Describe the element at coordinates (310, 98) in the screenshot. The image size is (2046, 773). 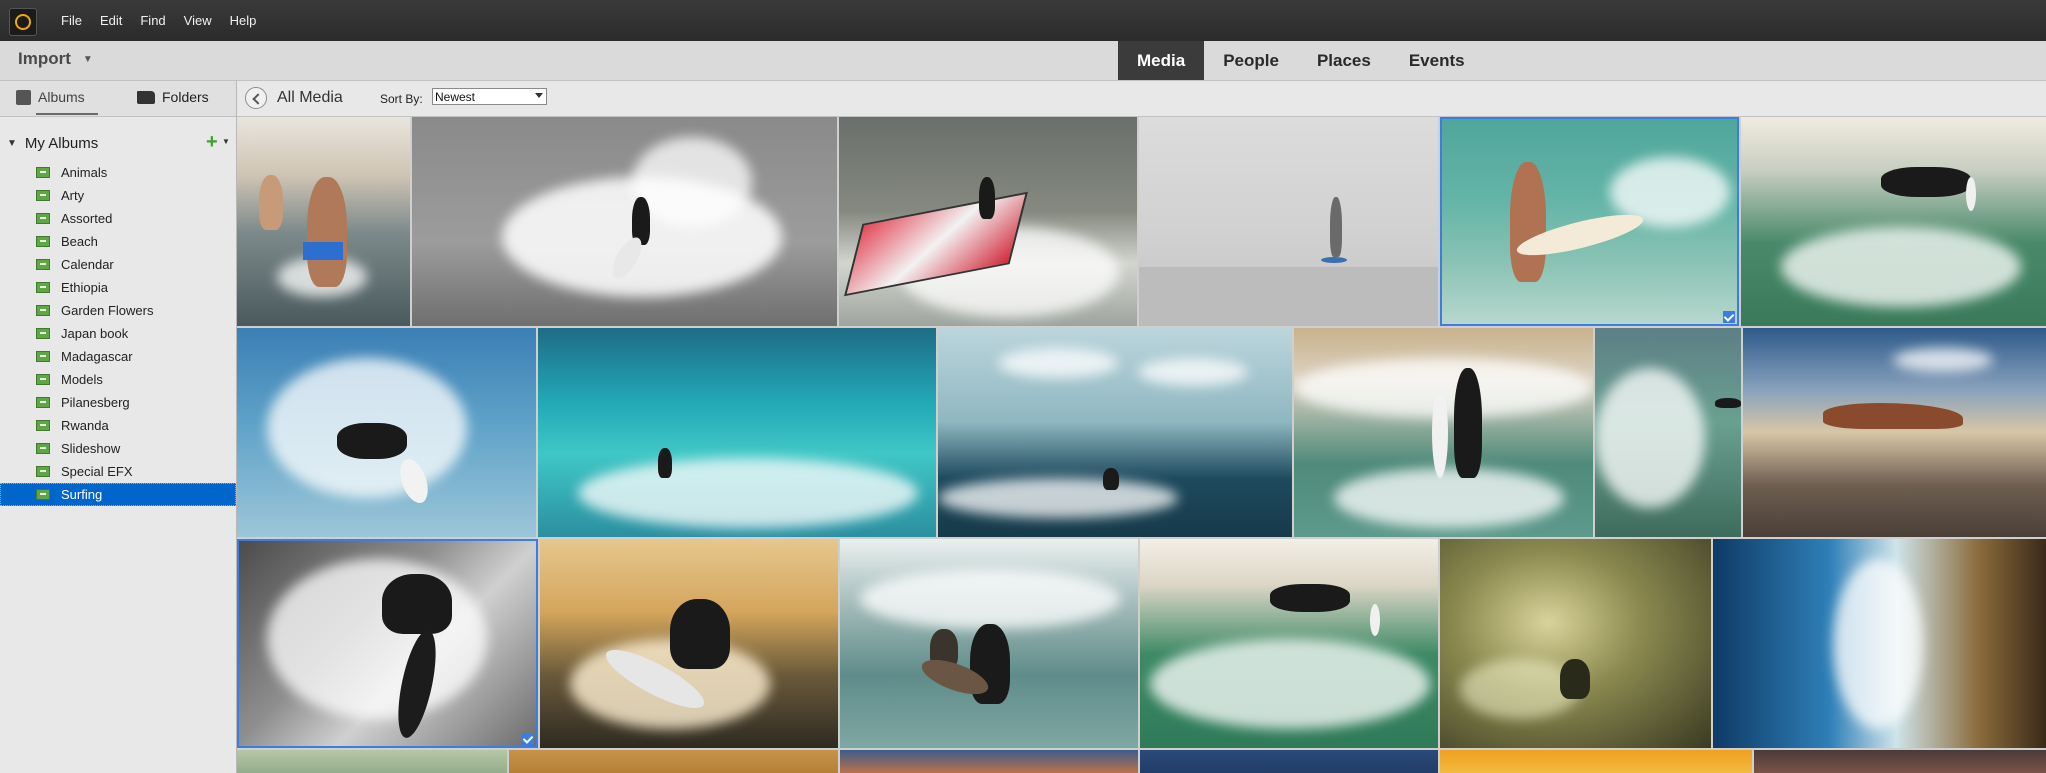
I see `breadcrumb: All Media` at that location.